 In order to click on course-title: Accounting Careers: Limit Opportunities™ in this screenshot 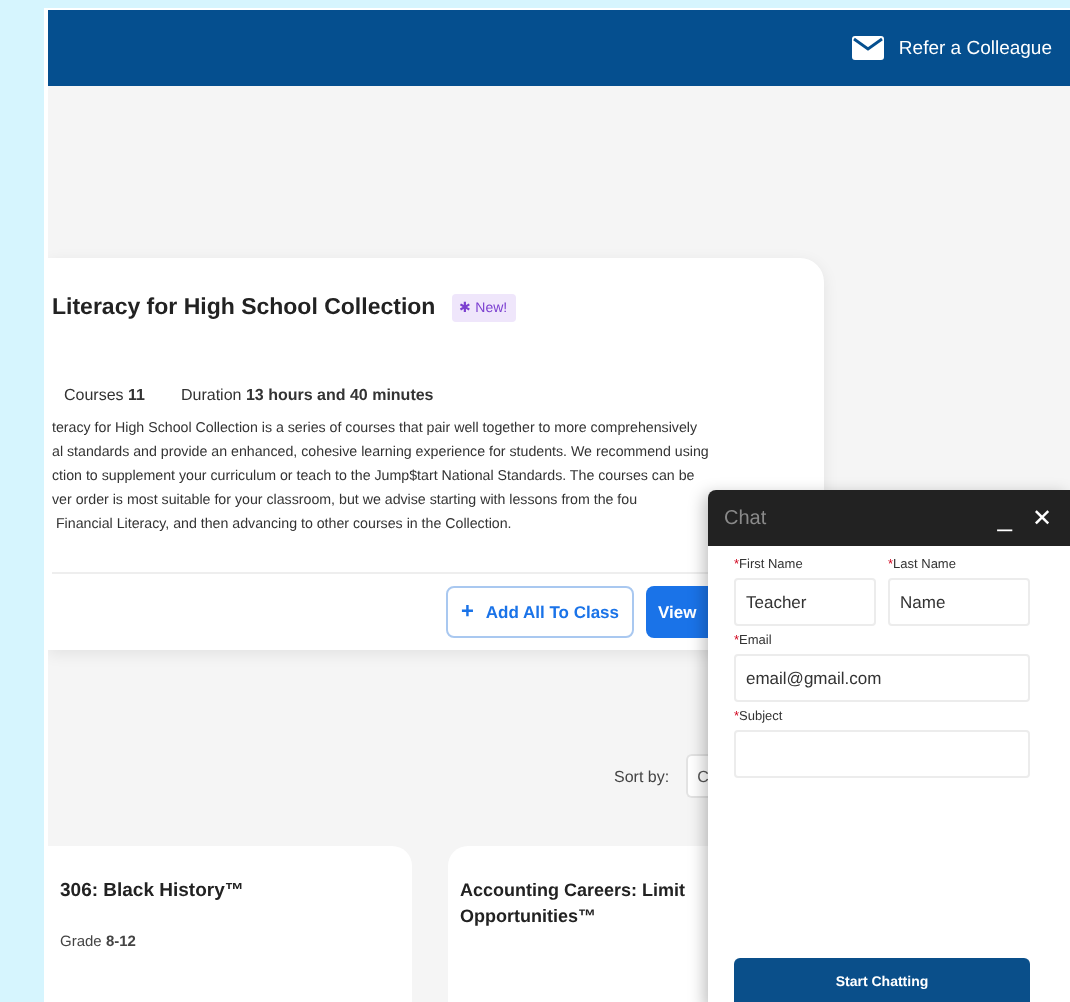, I will do `click(574, 904)`.